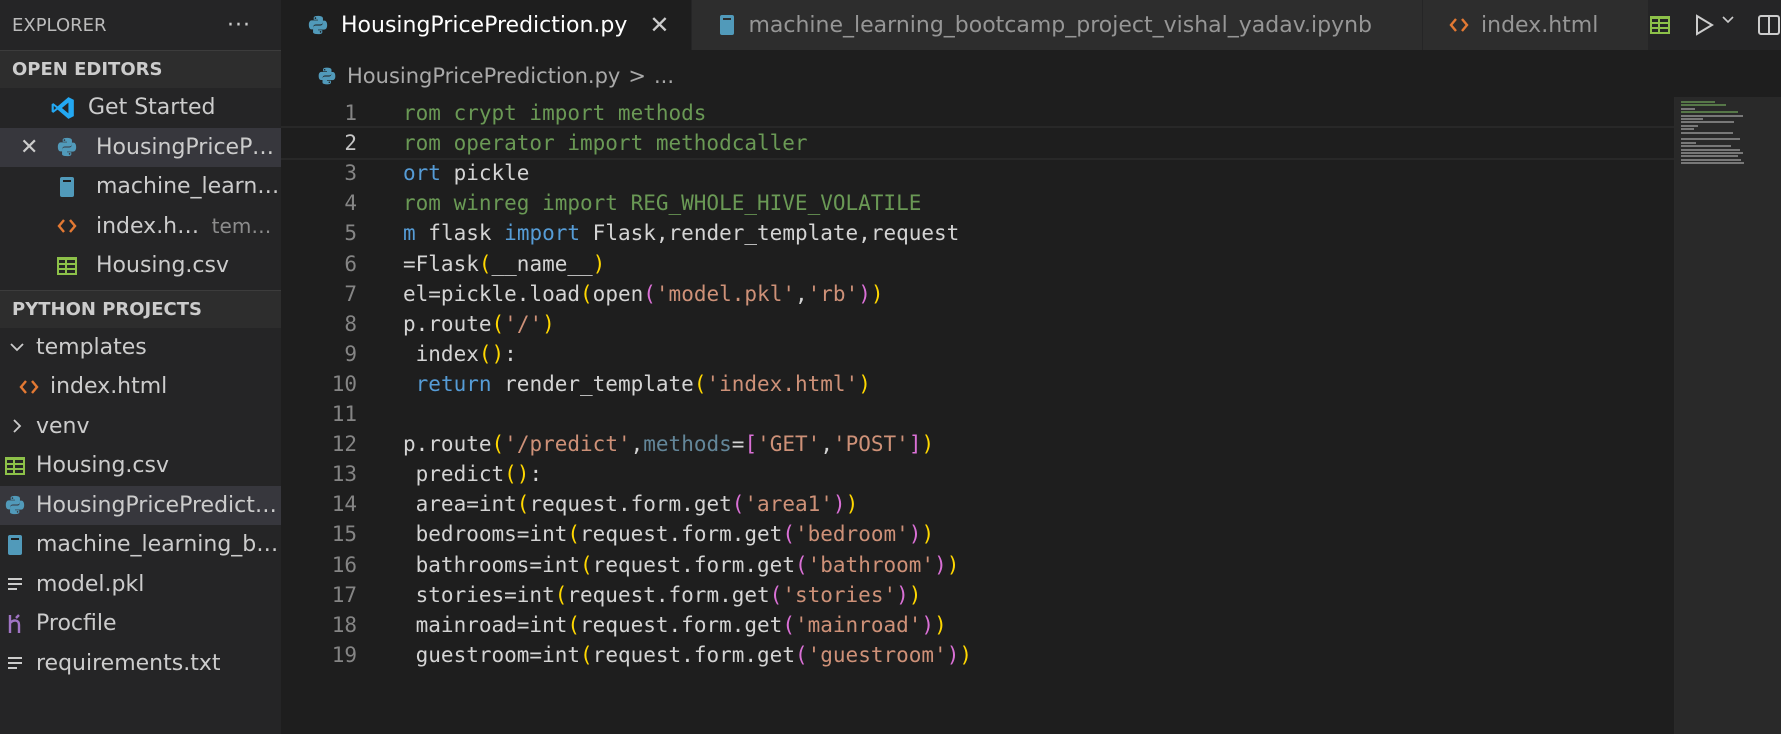 The image size is (1781, 734). I want to click on tree-item-label: model.pkl, so click(90, 584).